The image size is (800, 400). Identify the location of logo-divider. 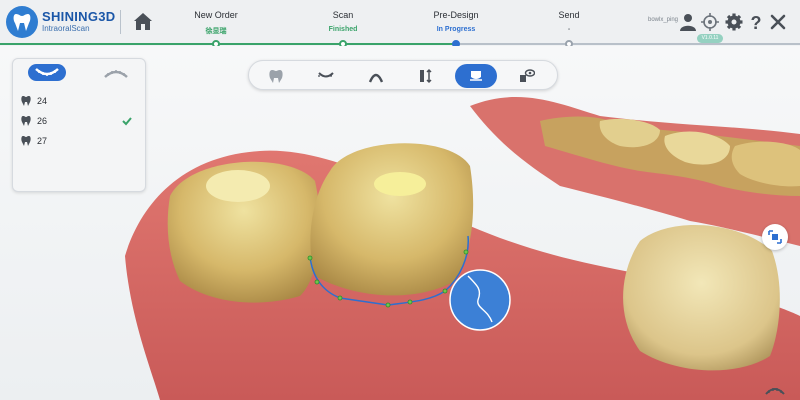
(120, 22).